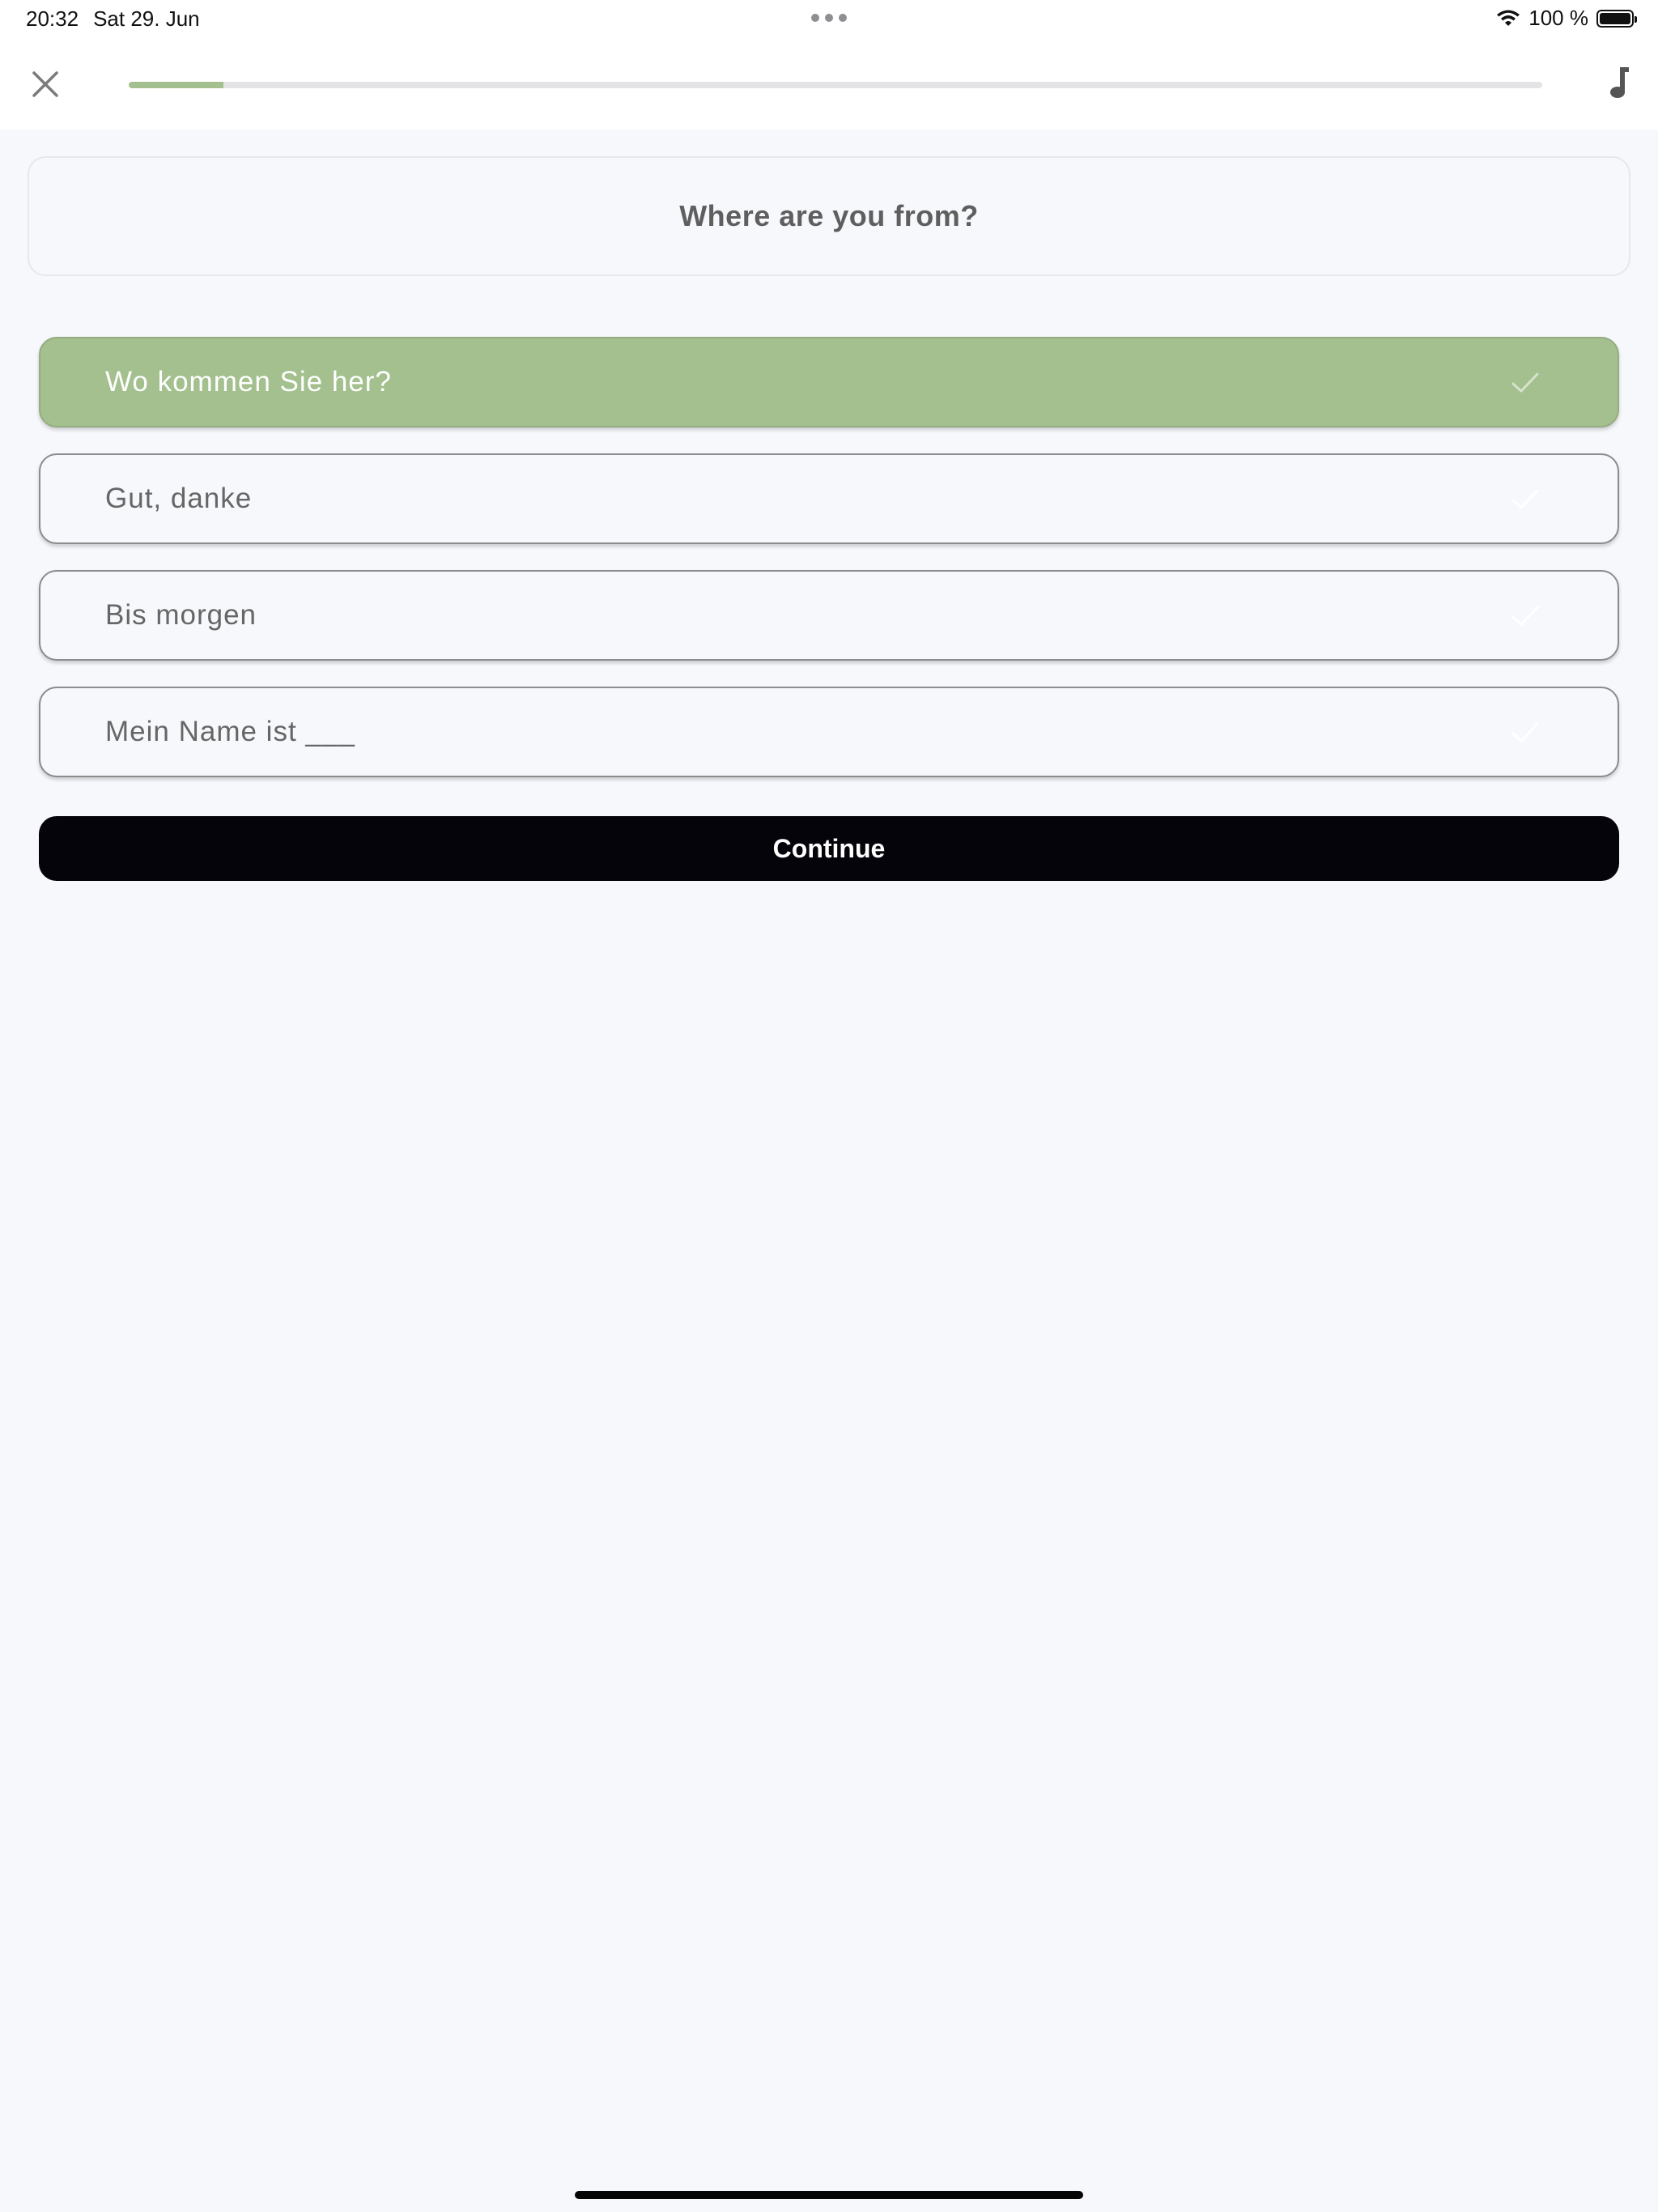 The image size is (1658, 2212). What do you see at coordinates (179, 499) in the screenshot?
I see `answer-option-label: Gut, danke` at bounding box center [179, 499].